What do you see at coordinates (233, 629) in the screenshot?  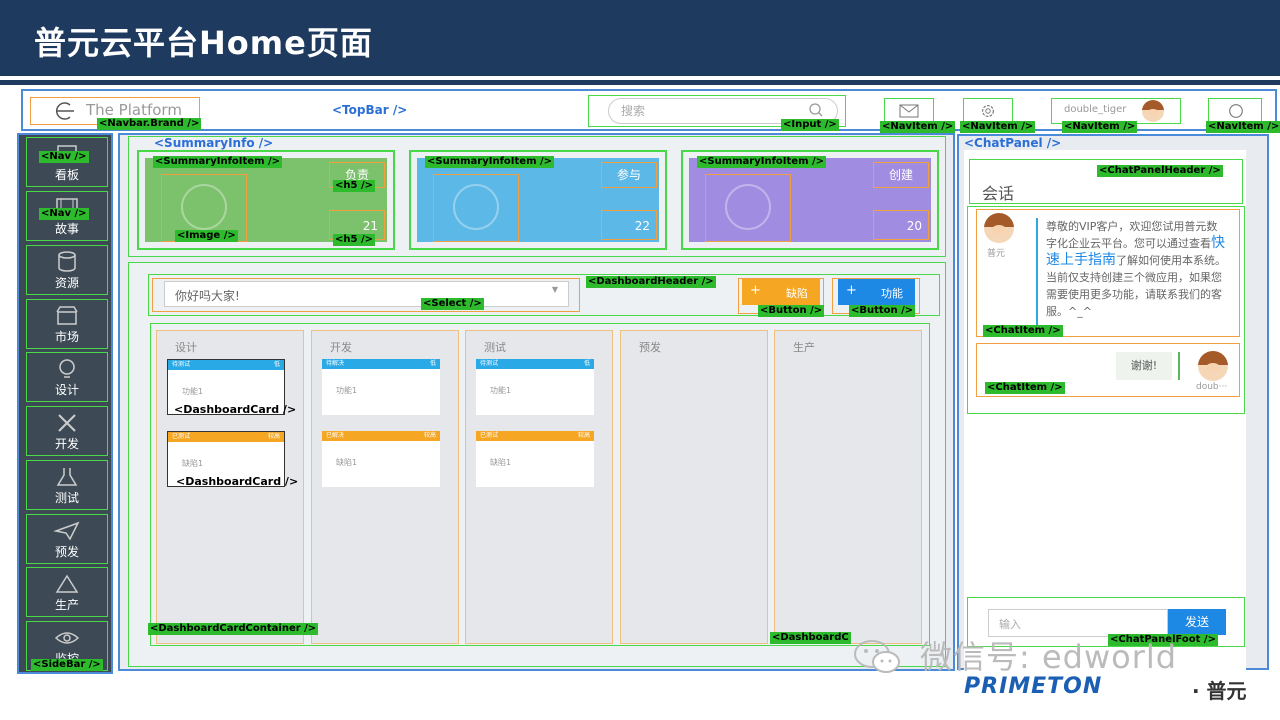 I see `annotation-card-container: <DashboardCardContainer />` at bounding box center [233, 629].